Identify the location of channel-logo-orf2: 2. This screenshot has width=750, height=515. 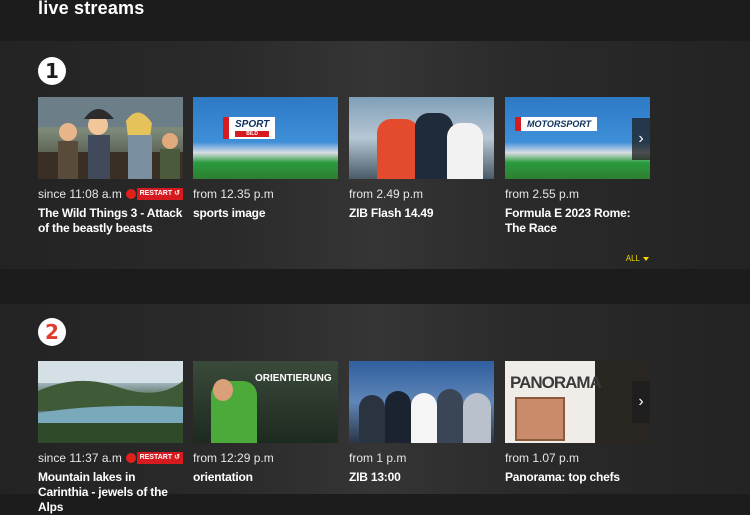
(52, 332).